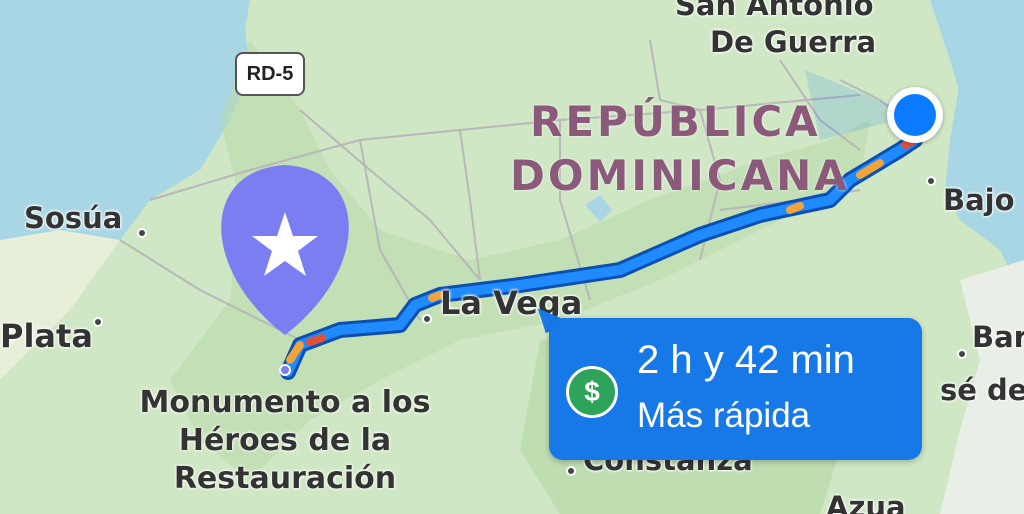 This screenshot has height=514, width=1024. What do you see at coordinates (724, 415) in the screenshot?
I see `route-kind: Más rápida` at bounding box center [724, 415].